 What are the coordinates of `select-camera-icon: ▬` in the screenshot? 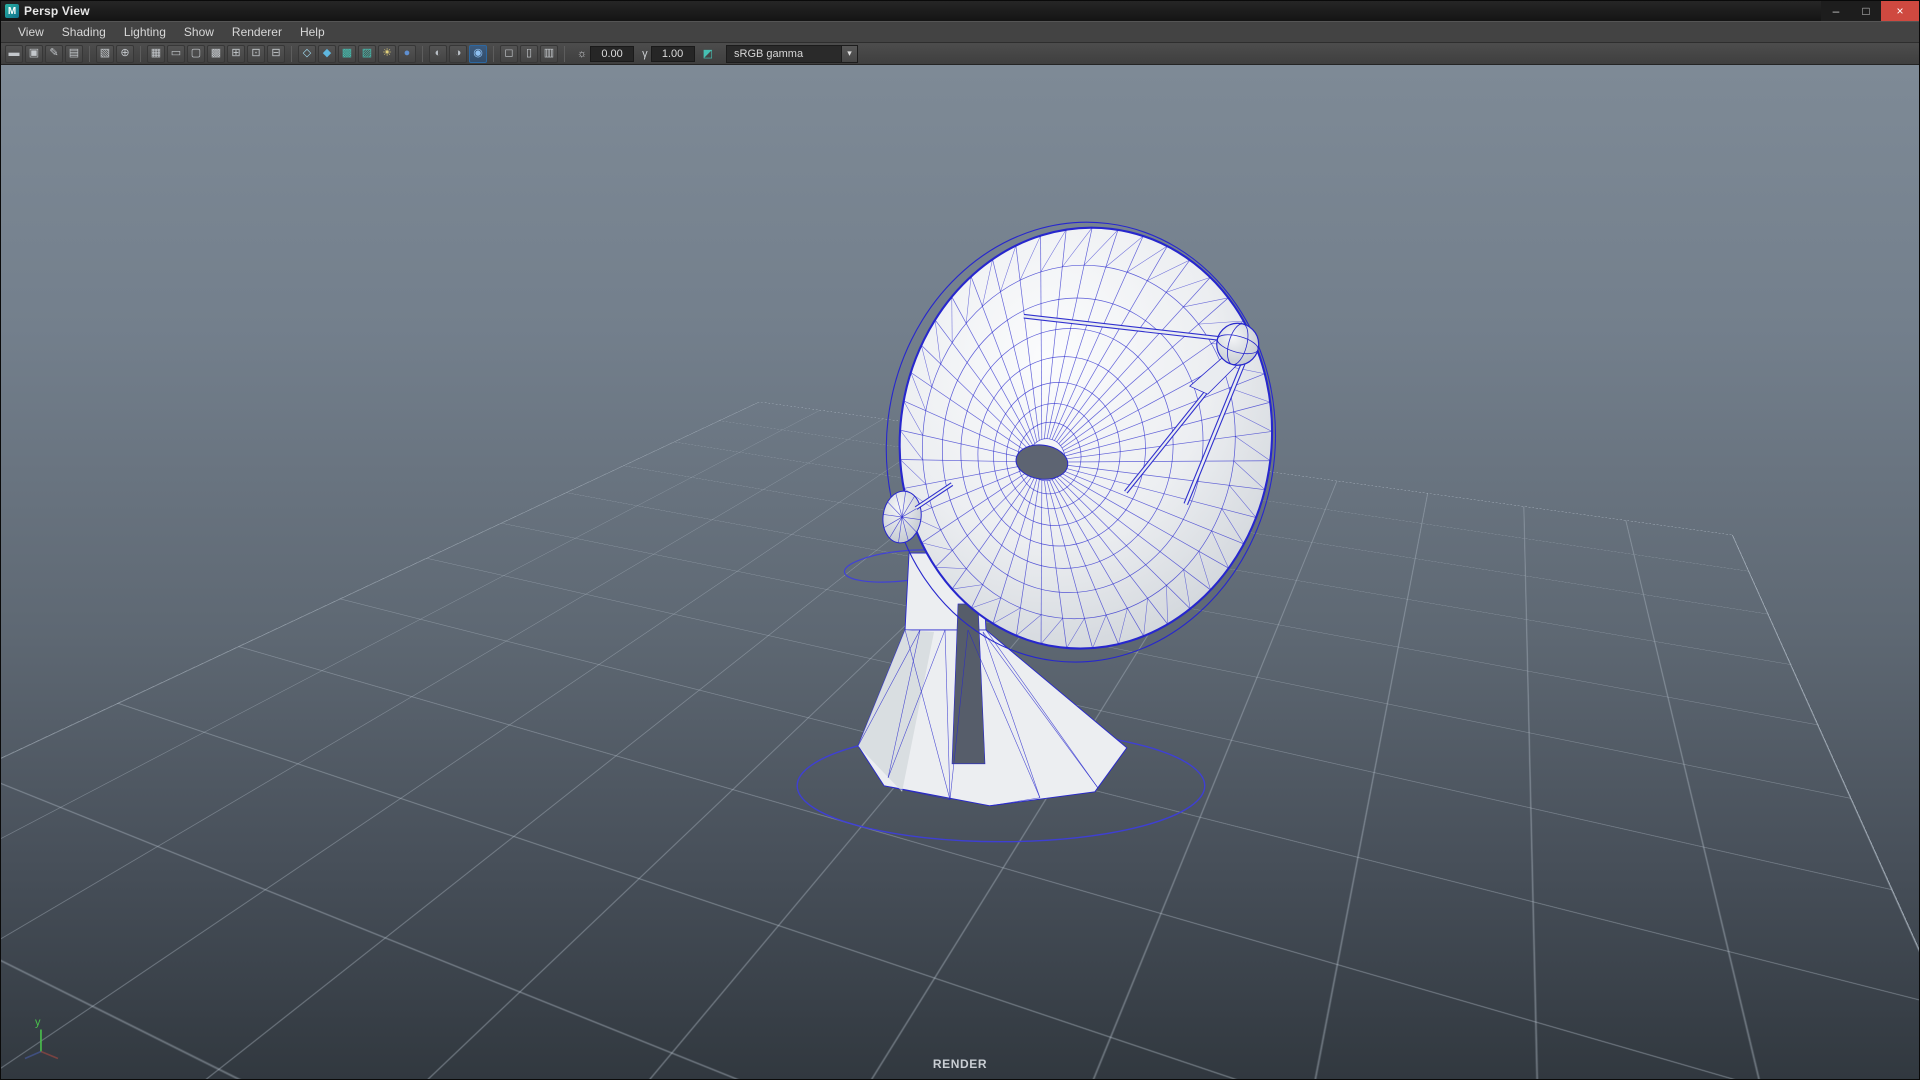 It's located at (14, 53).